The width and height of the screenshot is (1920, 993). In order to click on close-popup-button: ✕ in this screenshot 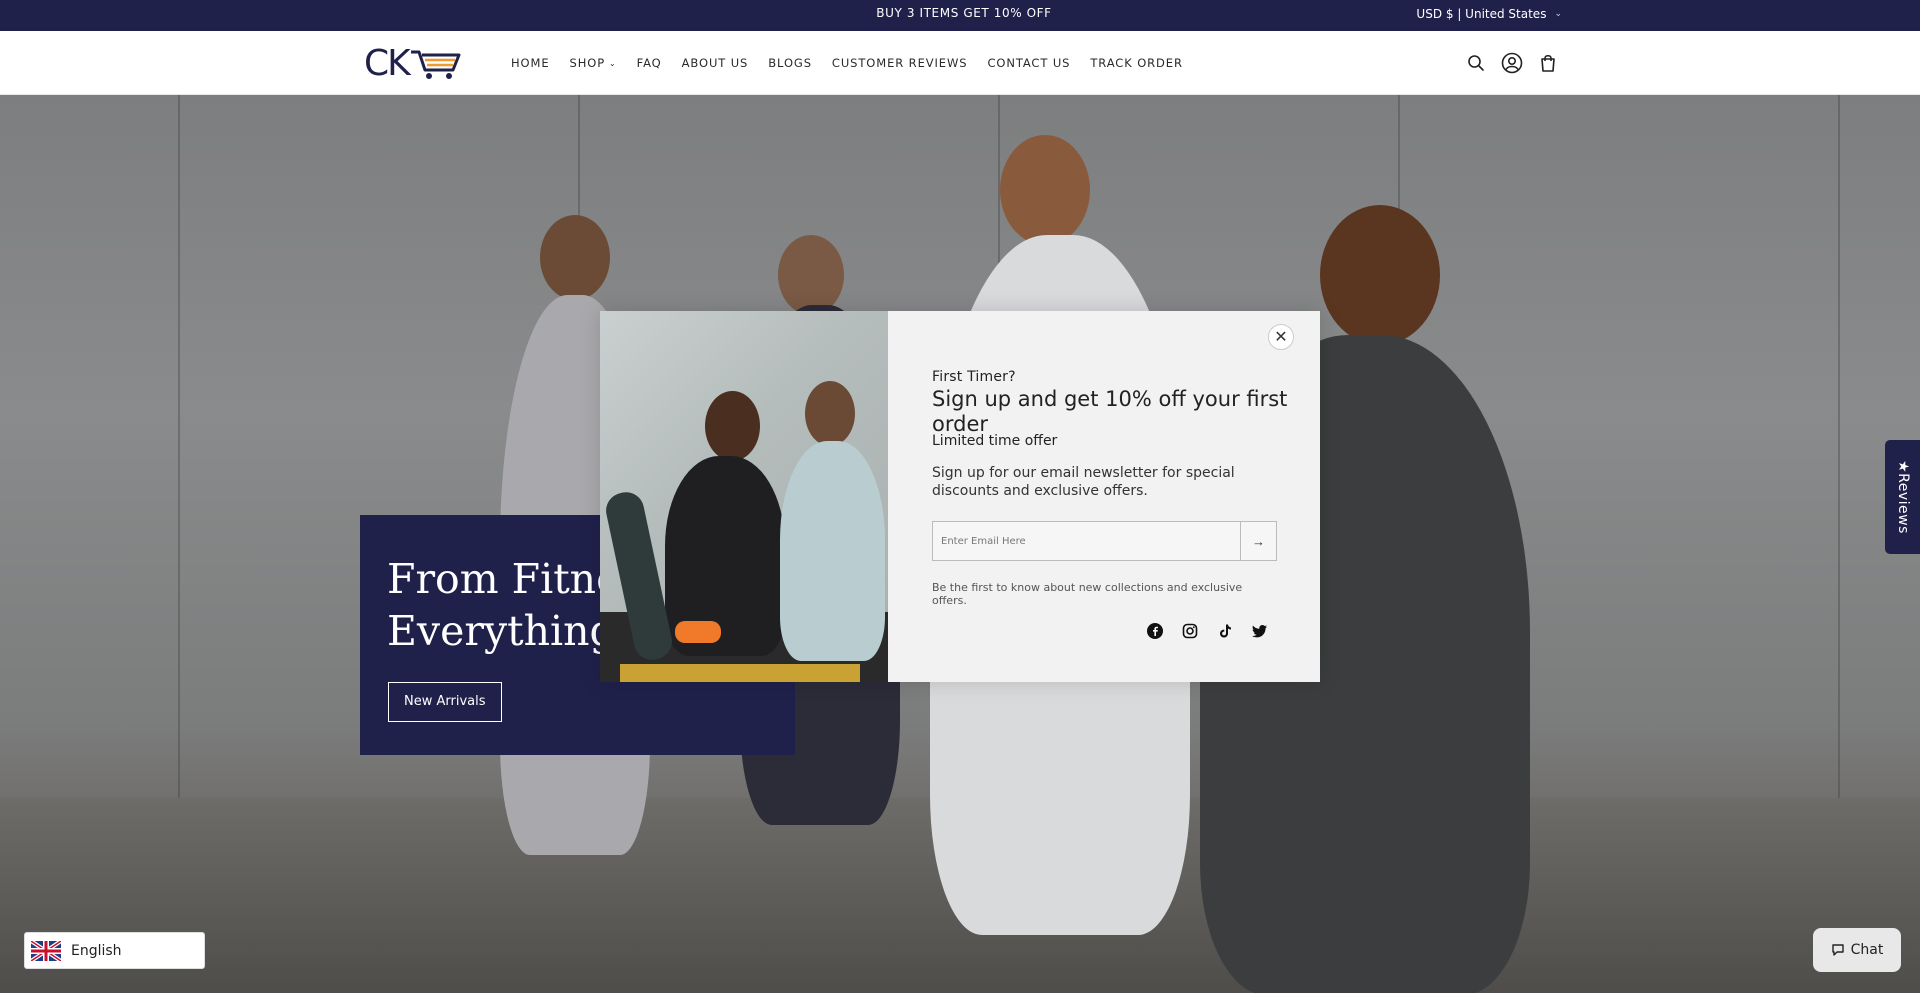, I will do `click(1281, 337)`.